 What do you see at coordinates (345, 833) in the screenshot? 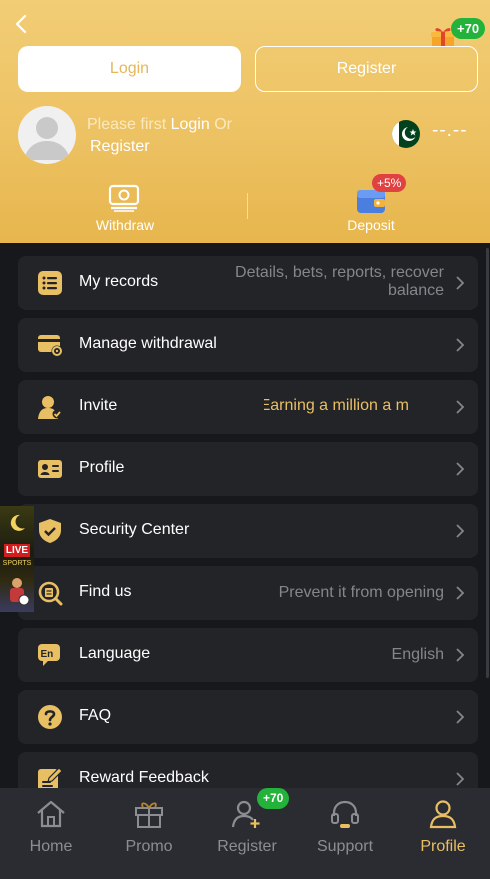
I see `nav-support: Support` at bounding box center [345, 833].